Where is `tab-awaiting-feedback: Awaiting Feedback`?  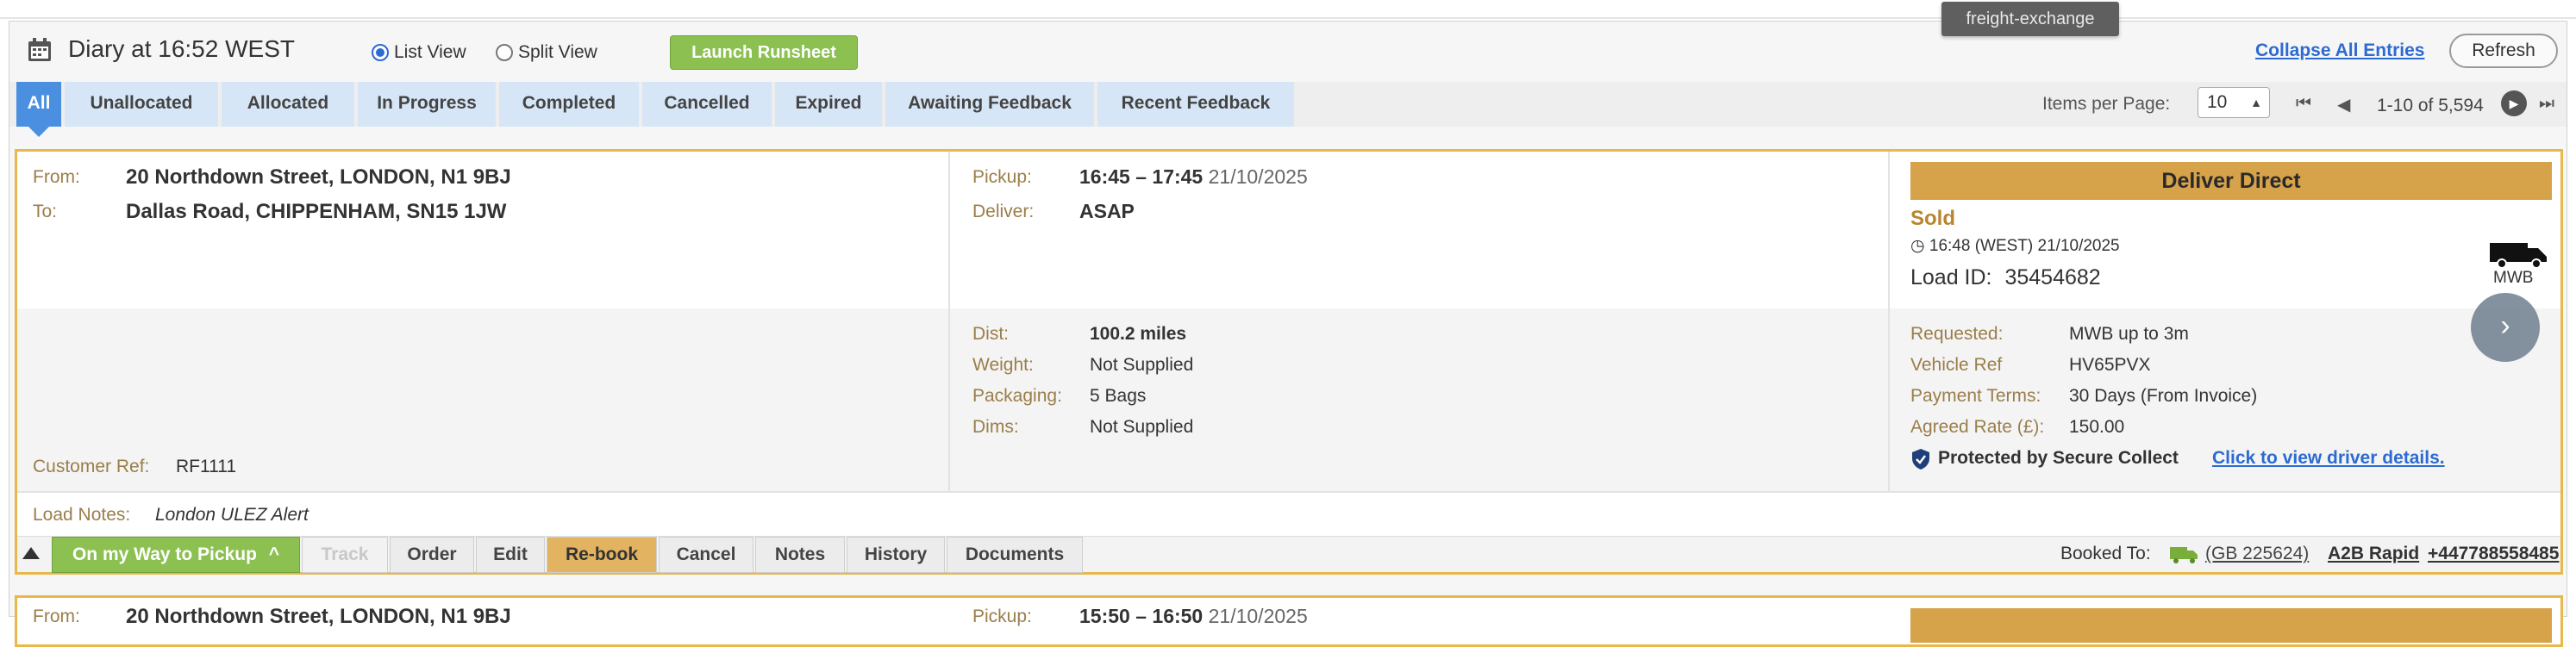
tab-awaiting-feedback: Awaiting Feedback is located at coordinates (990, 104).